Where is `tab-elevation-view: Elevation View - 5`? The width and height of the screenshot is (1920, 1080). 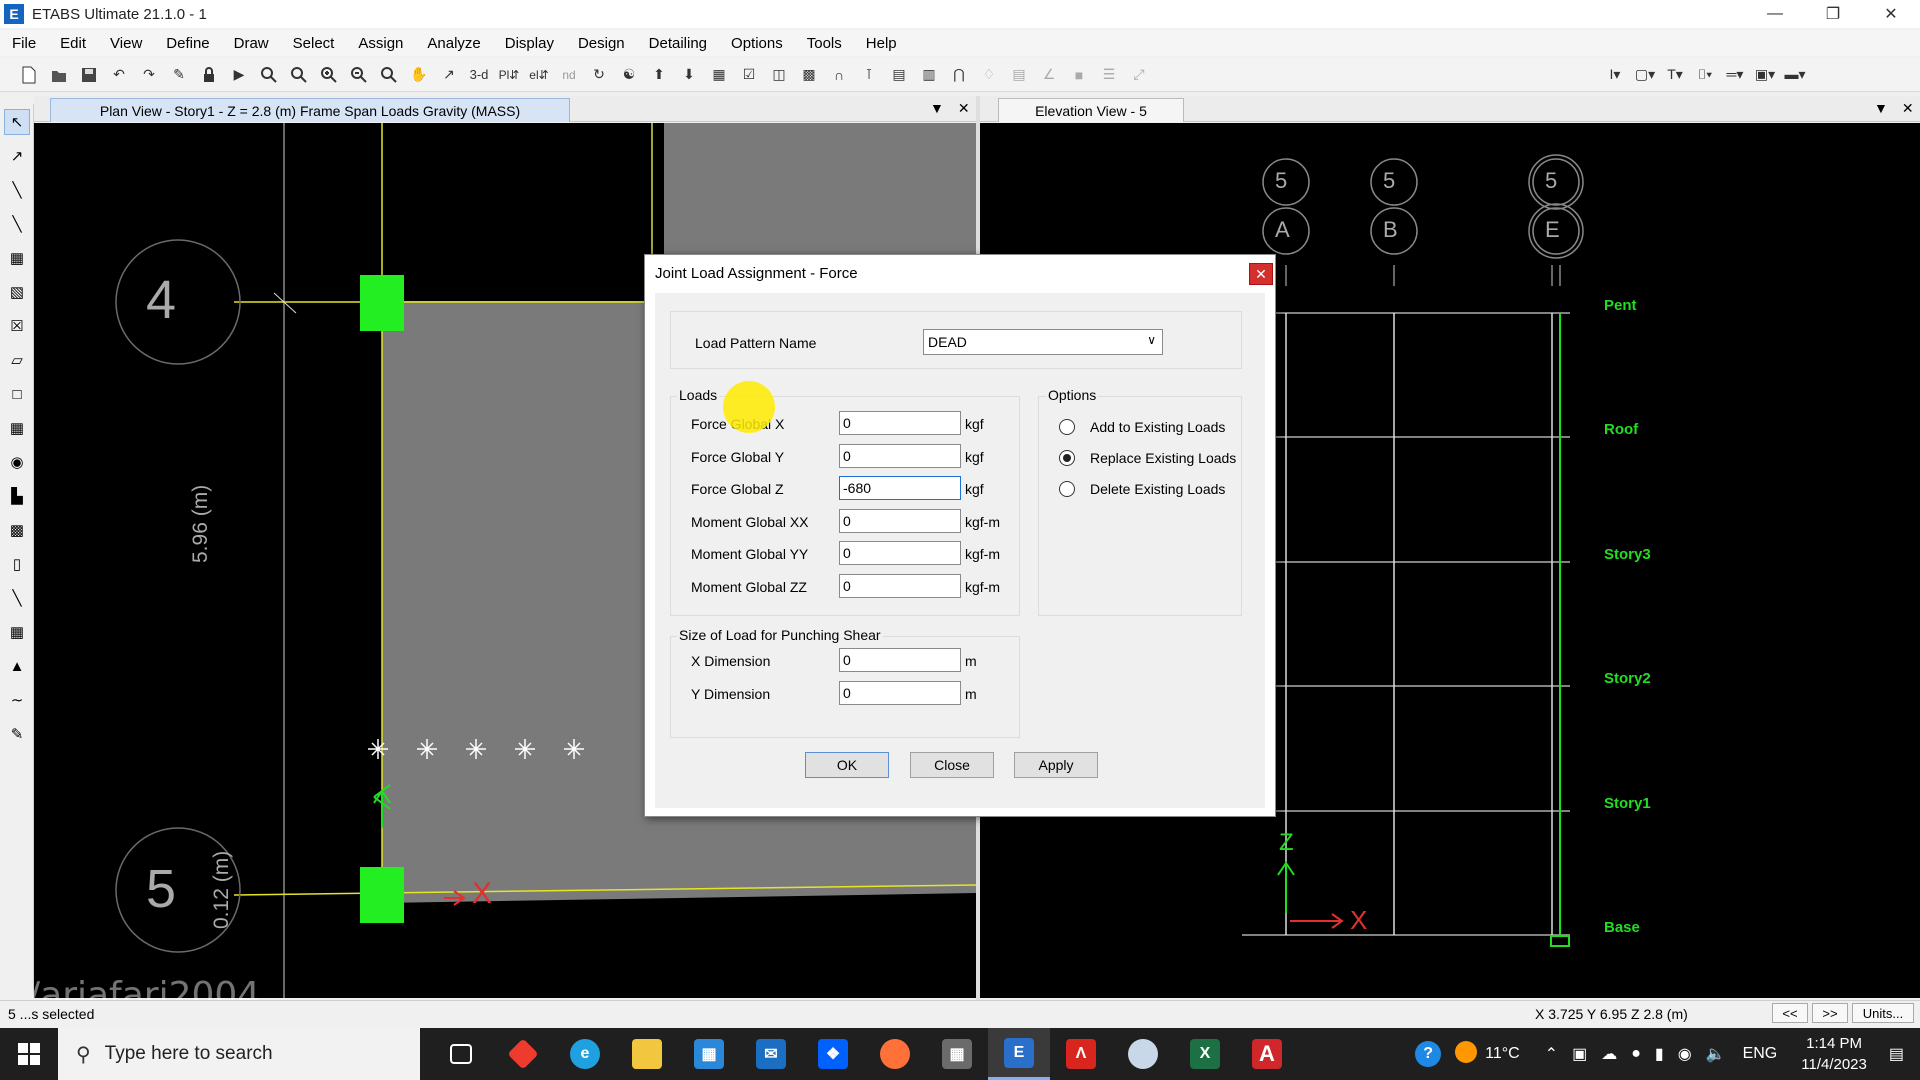 tab-elevation-view: Elevation View - 5 is located at coordinates (1091, 110).